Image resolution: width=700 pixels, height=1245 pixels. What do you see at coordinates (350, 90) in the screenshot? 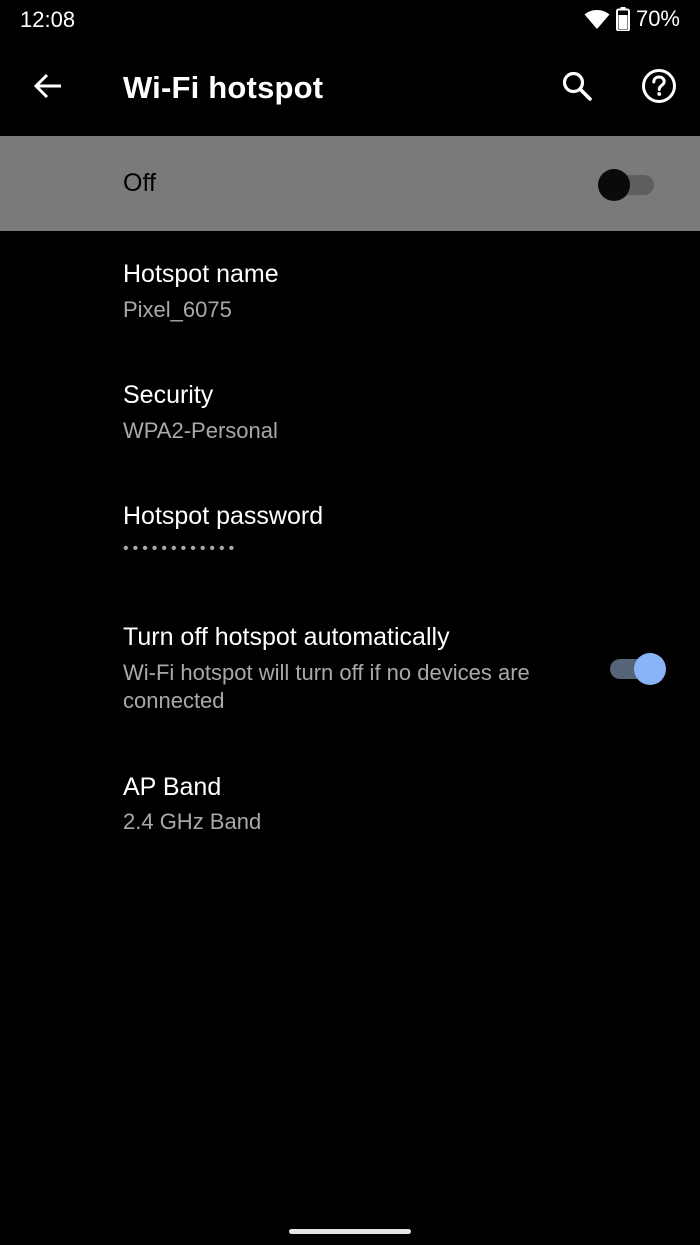
I see `app-bar: Wi-Fi hotspot` at bounding box center [350, 90].